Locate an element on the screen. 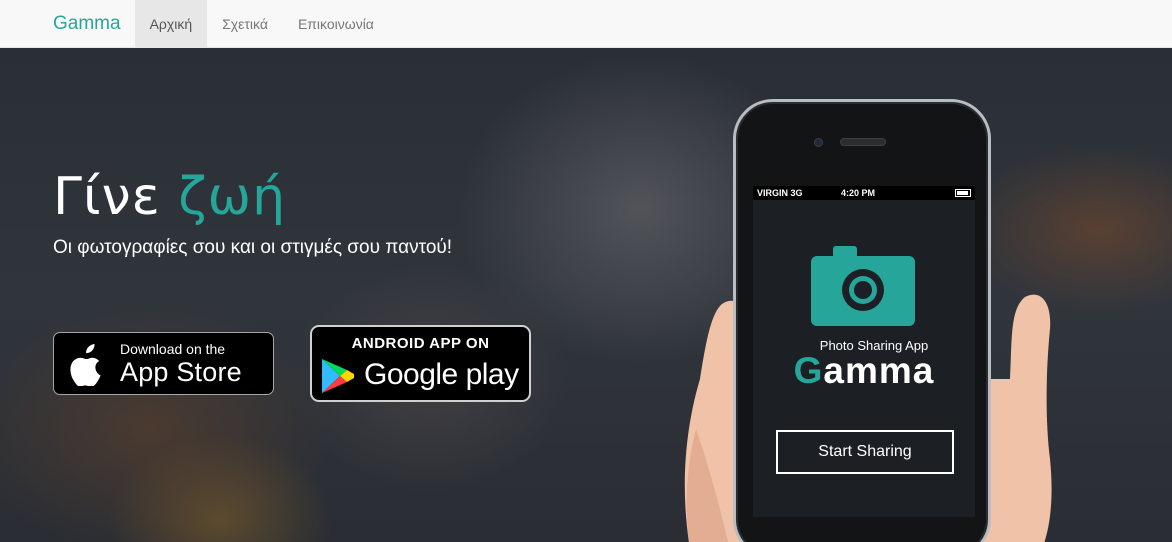 This screenshot has width=1172, height=542. app-name-rest: amma is located at coordinates (879, 370).